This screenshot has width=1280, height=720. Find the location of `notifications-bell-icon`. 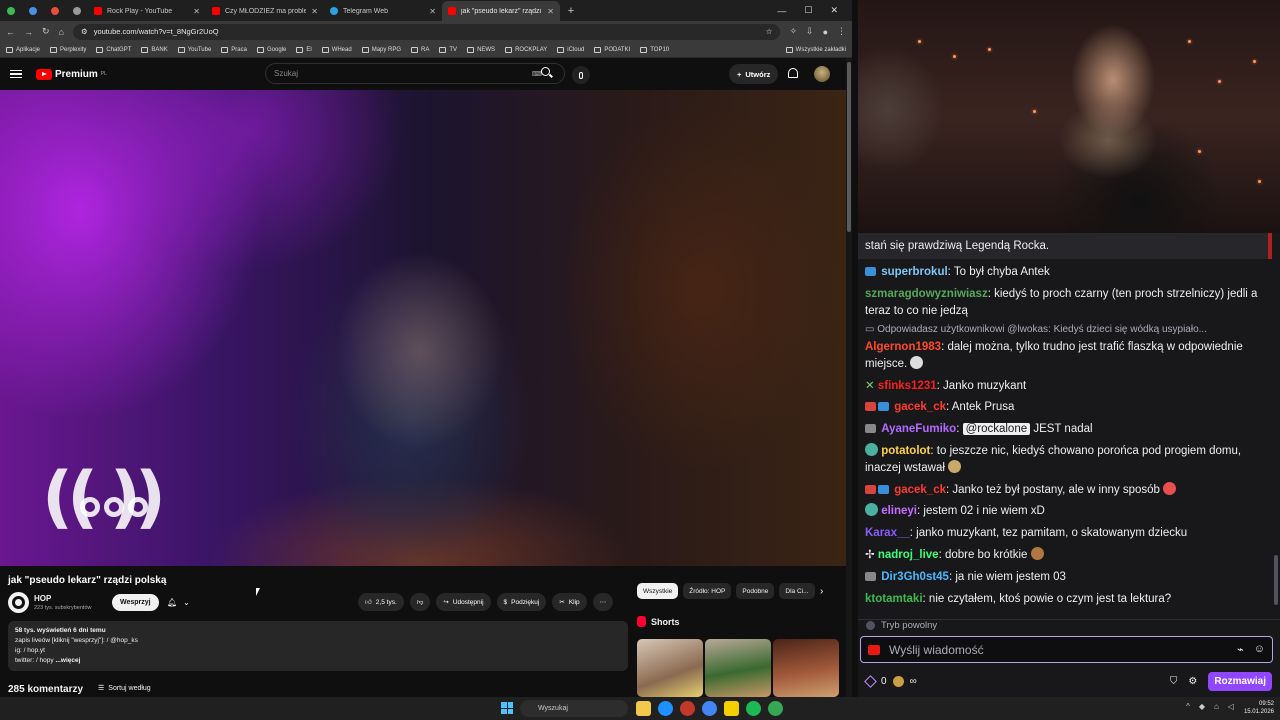

notifications-bell-icon is located at coordinates (793, 73).